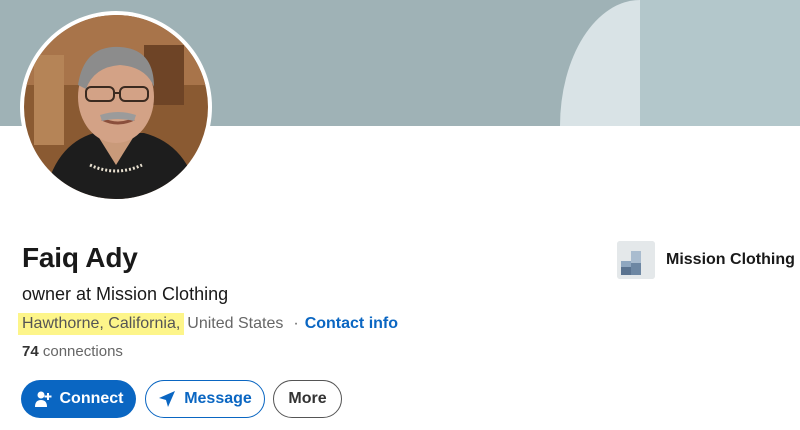 This screenshot has width=800, height=430. I want to click on company-logo-icon, so click(636, 260).